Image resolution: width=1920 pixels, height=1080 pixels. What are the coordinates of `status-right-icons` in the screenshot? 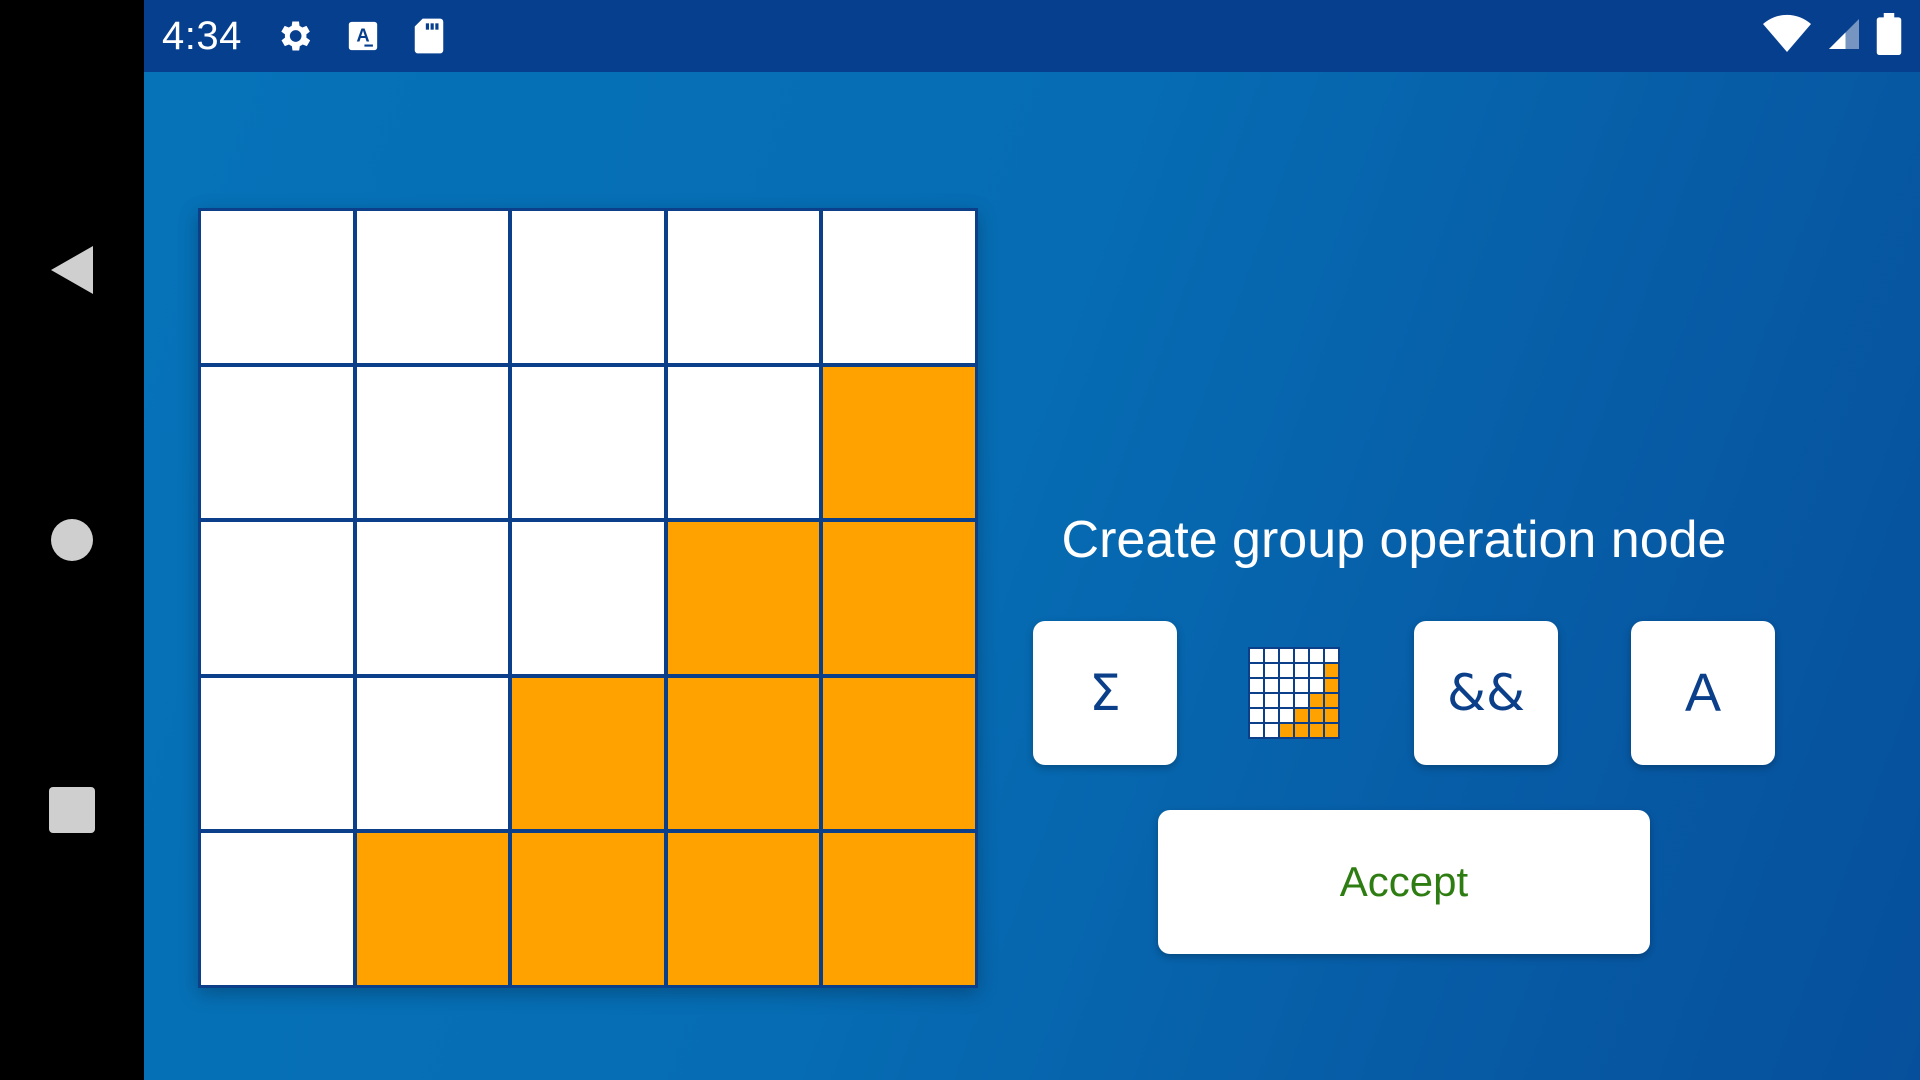 It's located at (1832, 36).